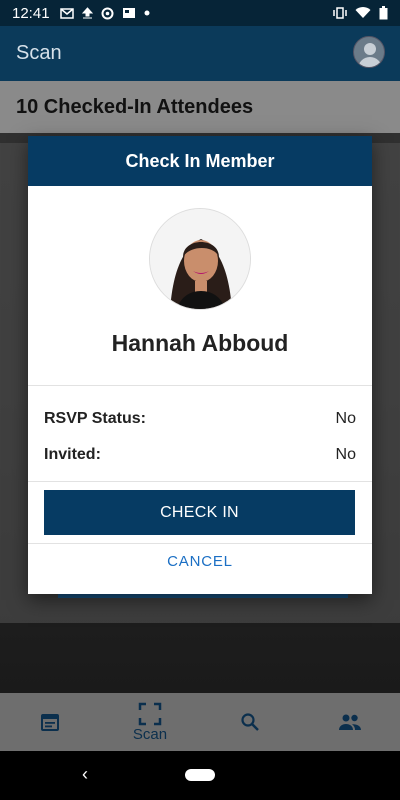  What do you see at coordinates (383, 13) in the screenshot?
I see `battery-icon` at bounding box center [383, 13].